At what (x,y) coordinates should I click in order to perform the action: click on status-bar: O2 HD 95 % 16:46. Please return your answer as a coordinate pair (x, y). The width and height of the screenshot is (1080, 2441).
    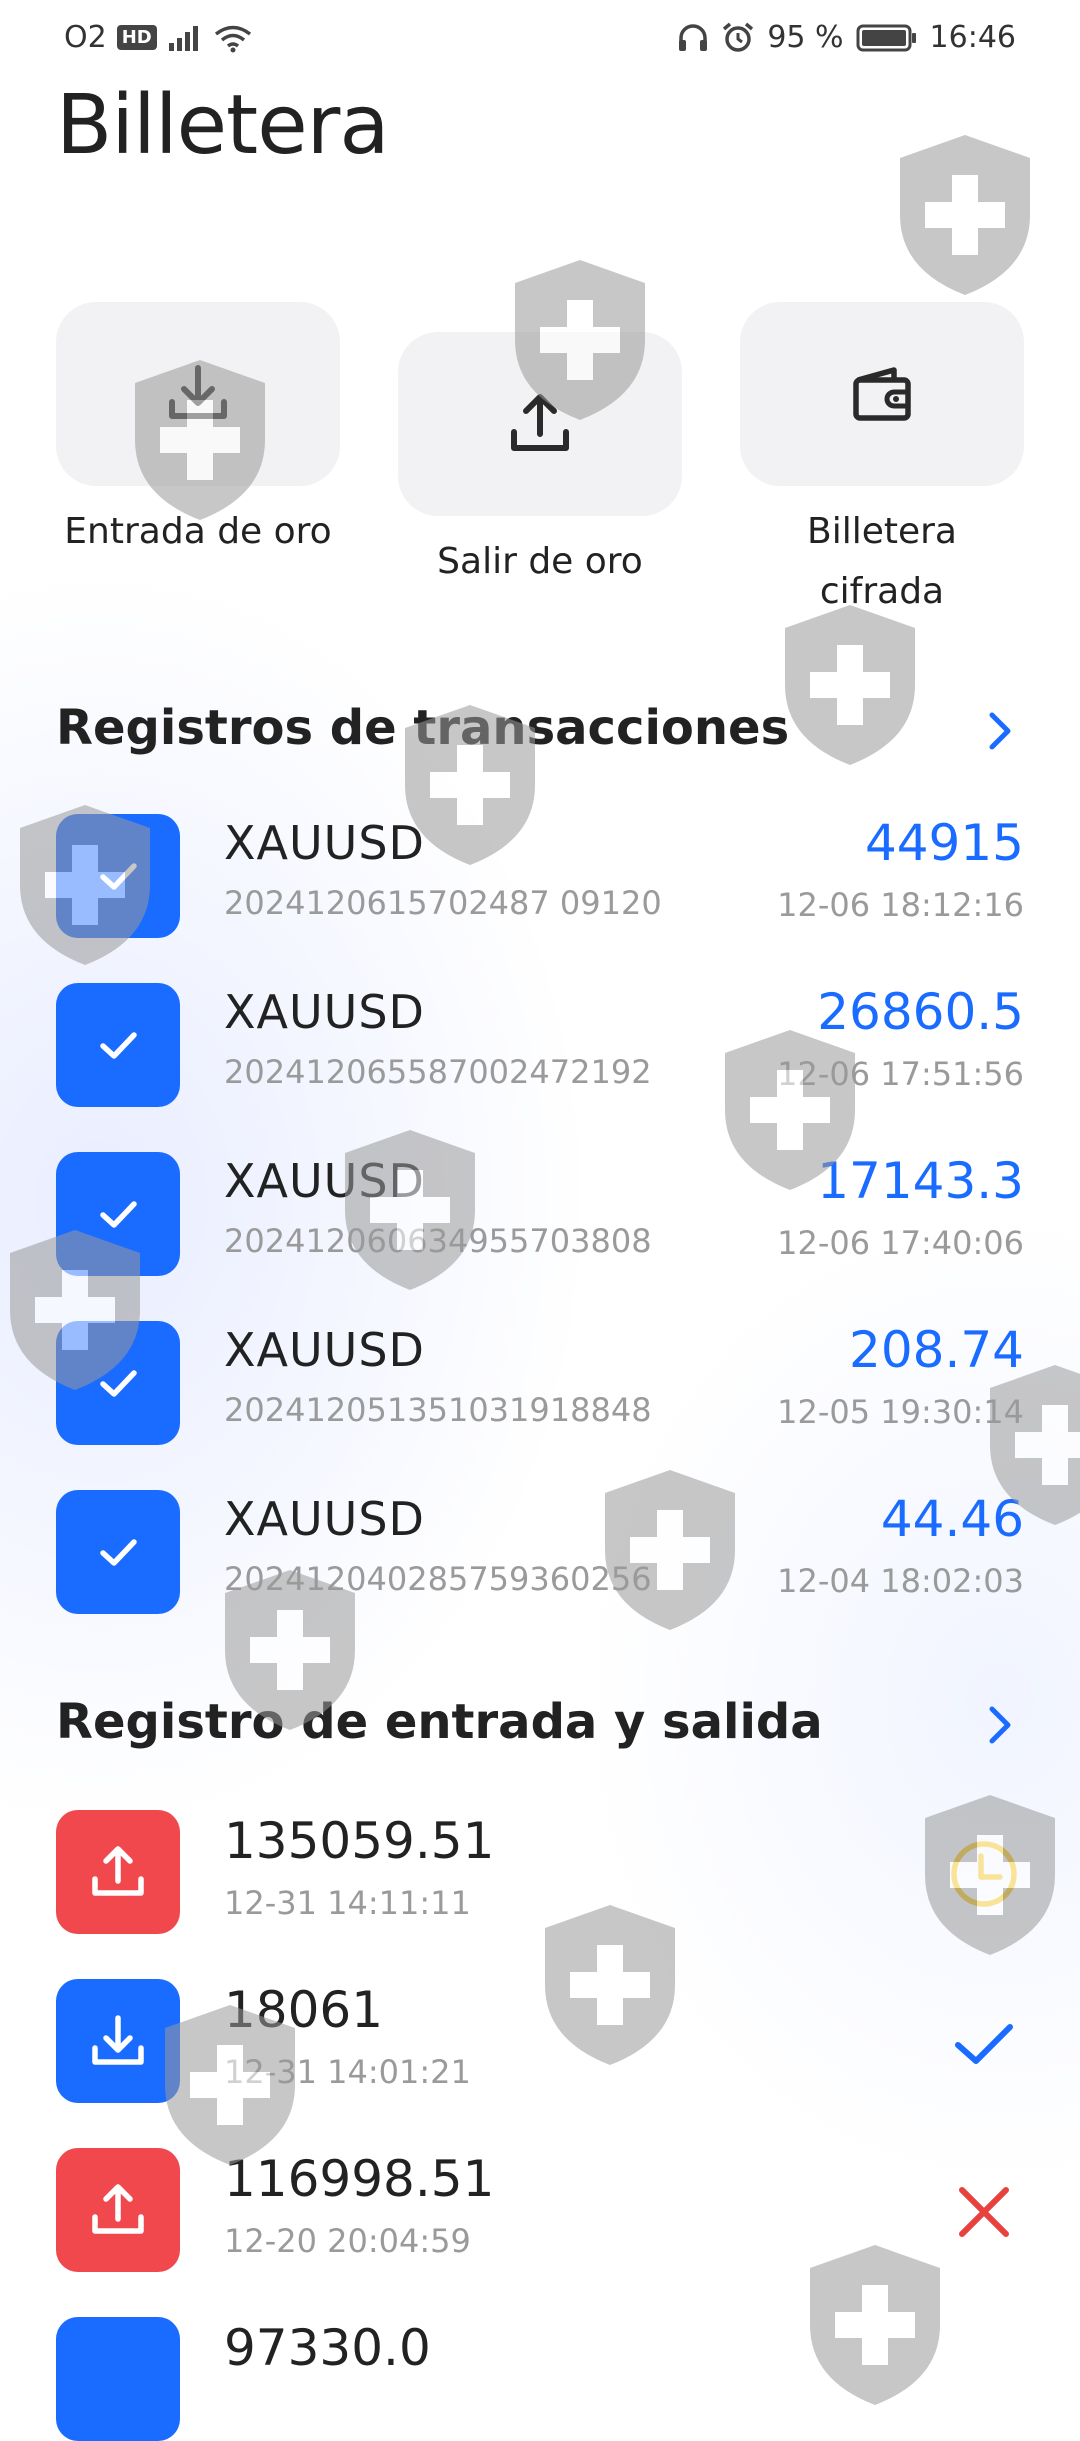
    Looking at the image, I should click on (540, 39).